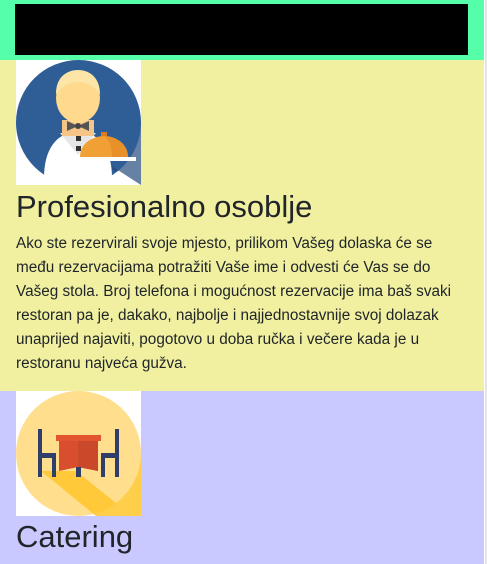 The image size is (487, 564). I want to click on waiter-icon, so click(78, 122).